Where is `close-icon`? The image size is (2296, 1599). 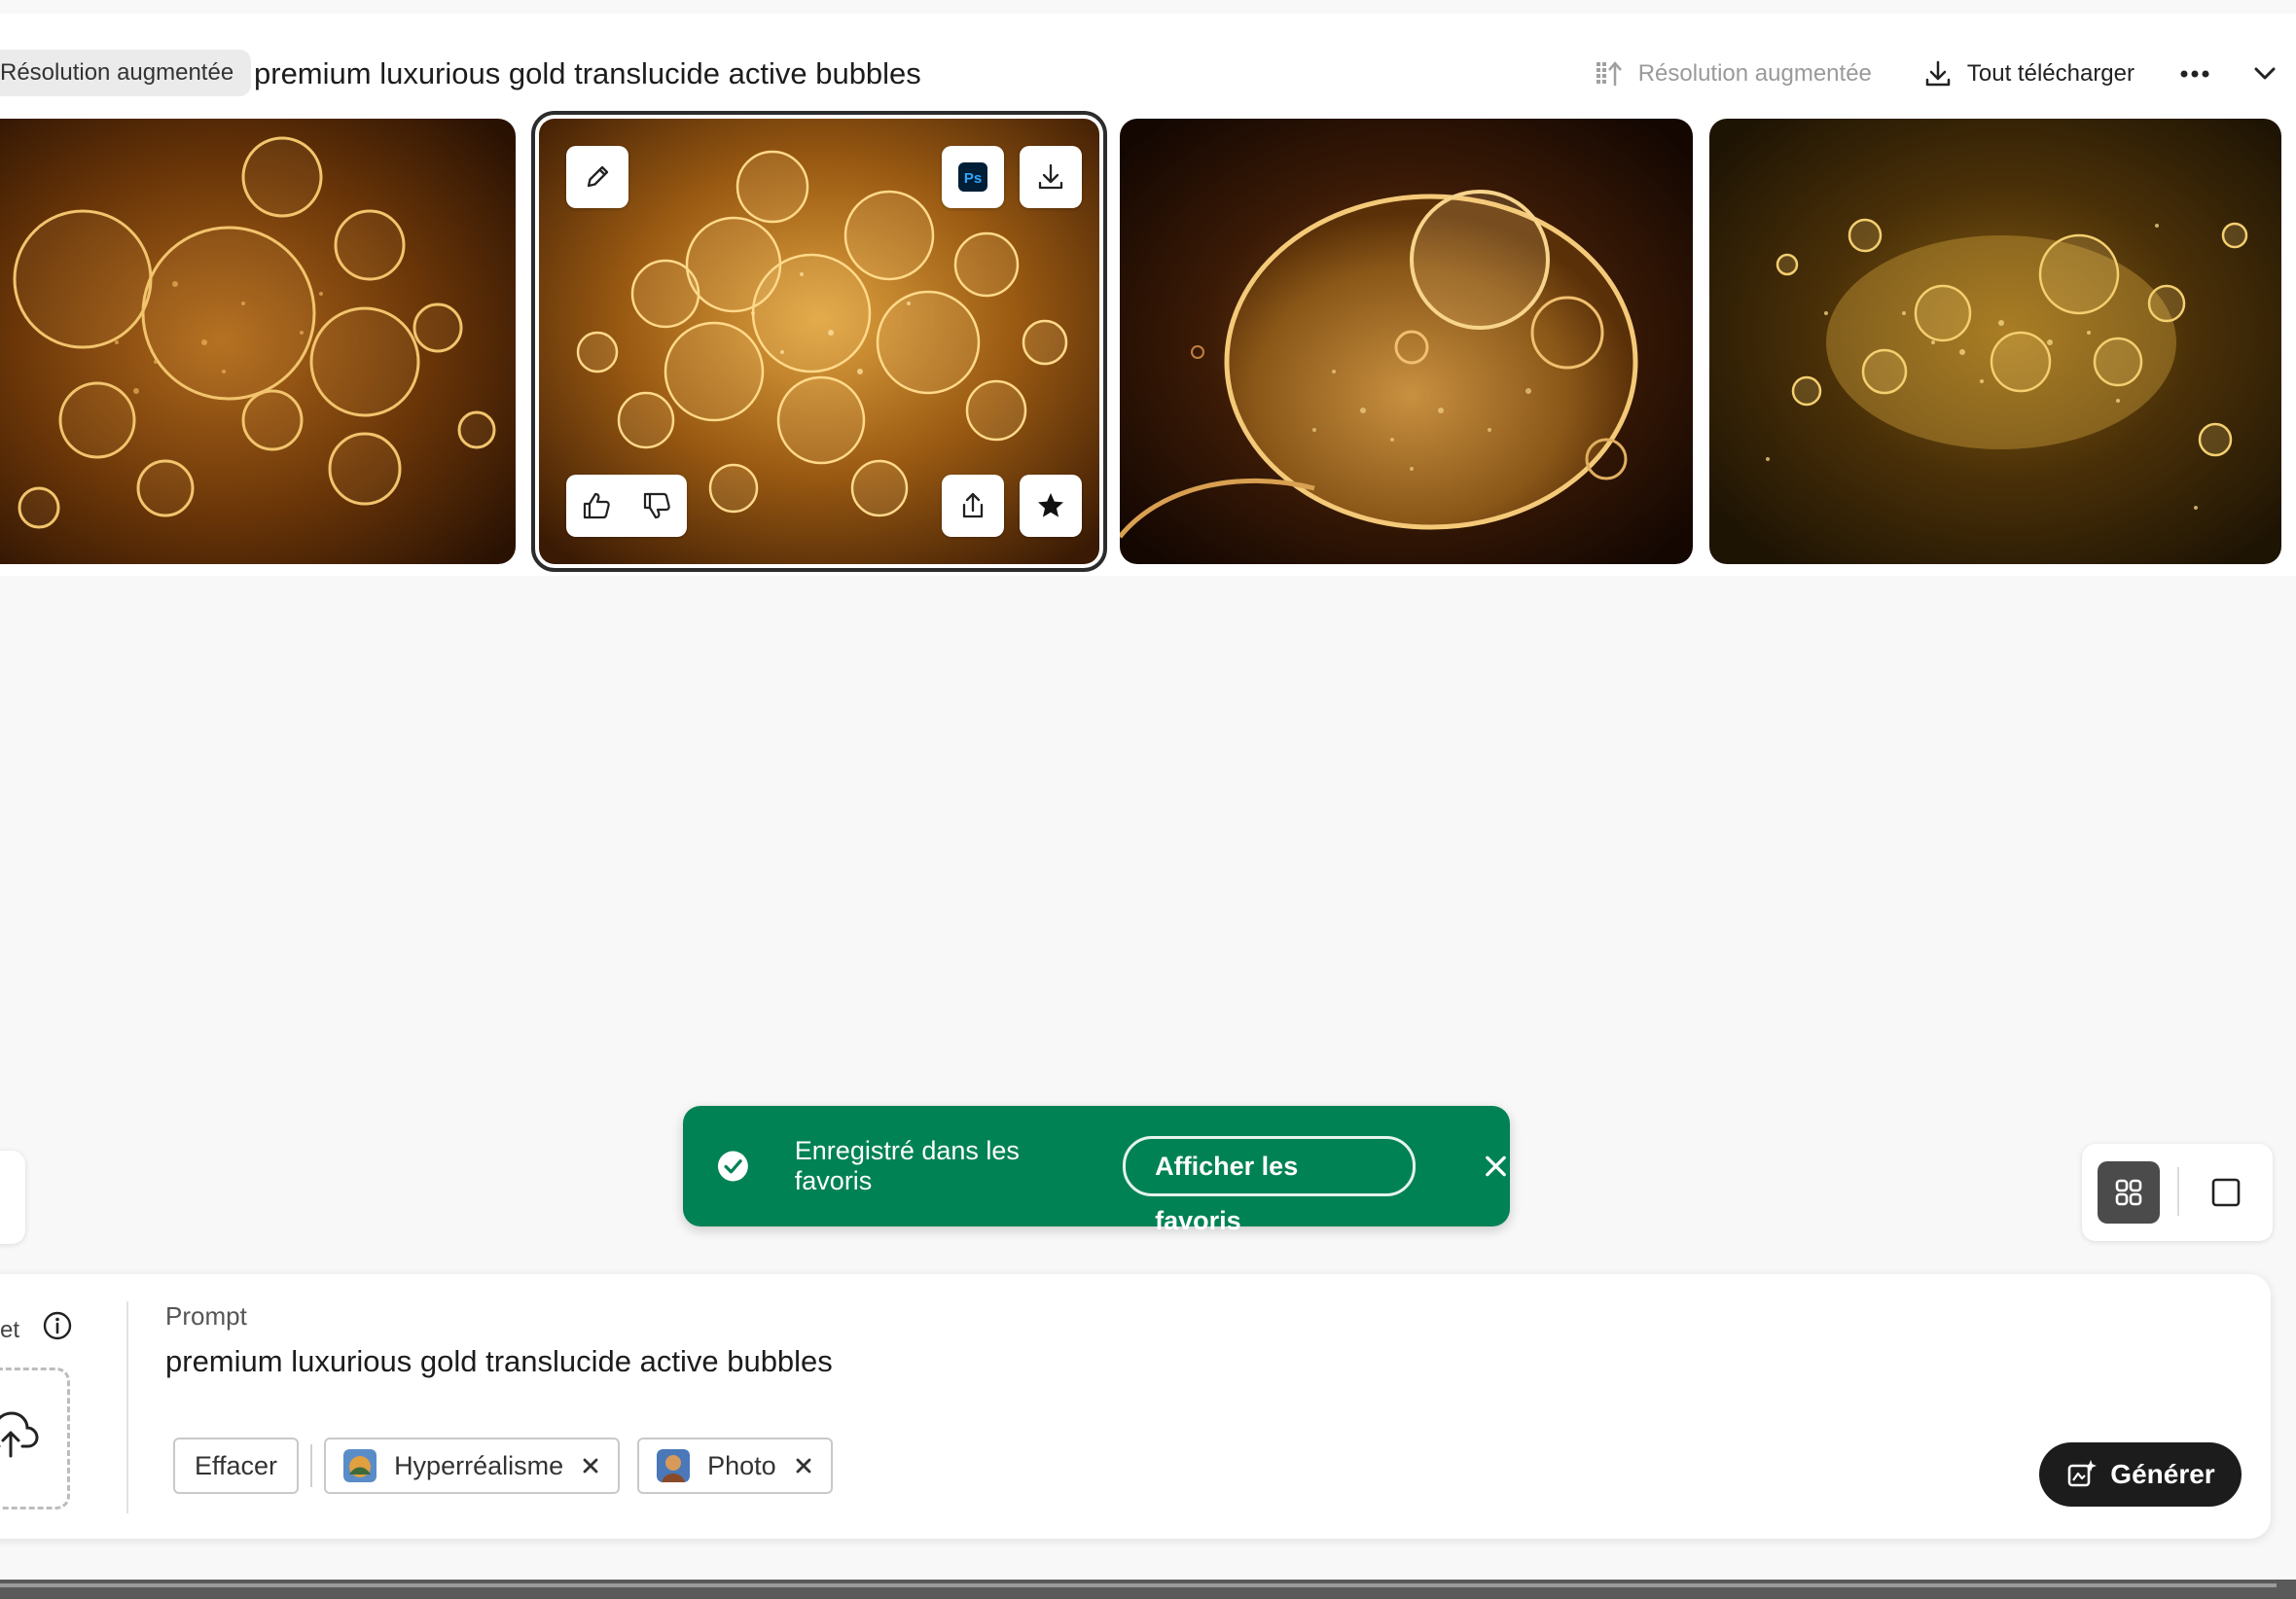 close-icon is located at coordinates (1496, 1166).